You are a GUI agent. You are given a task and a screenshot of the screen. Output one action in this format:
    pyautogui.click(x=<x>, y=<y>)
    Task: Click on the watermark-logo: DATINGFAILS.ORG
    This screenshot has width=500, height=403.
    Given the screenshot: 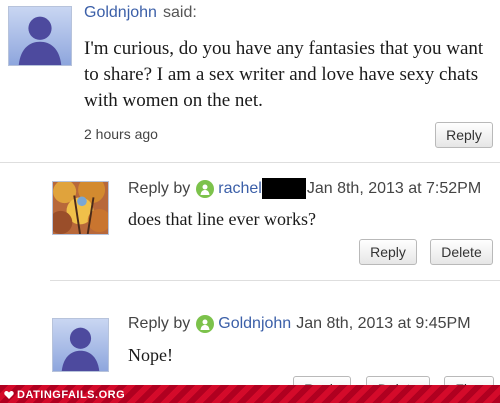 What is the action you would take?
    pyautogui.click(x=64, y=395)
    